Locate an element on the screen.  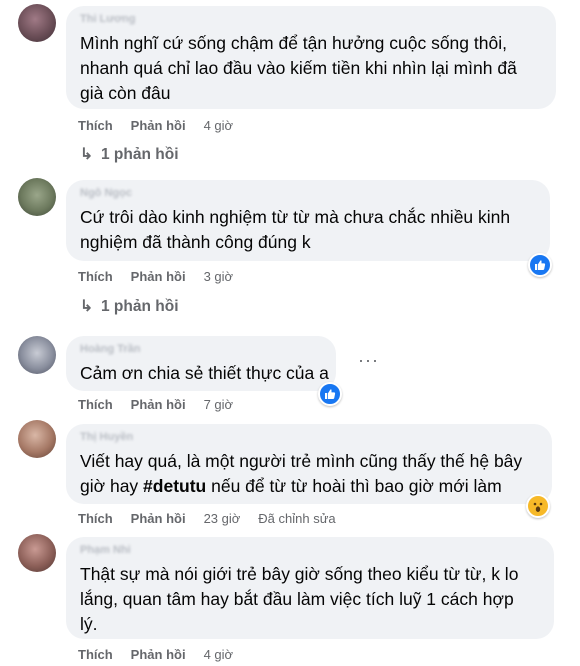
comment-author: Thị Huyền is located at coordinates (106, 437).